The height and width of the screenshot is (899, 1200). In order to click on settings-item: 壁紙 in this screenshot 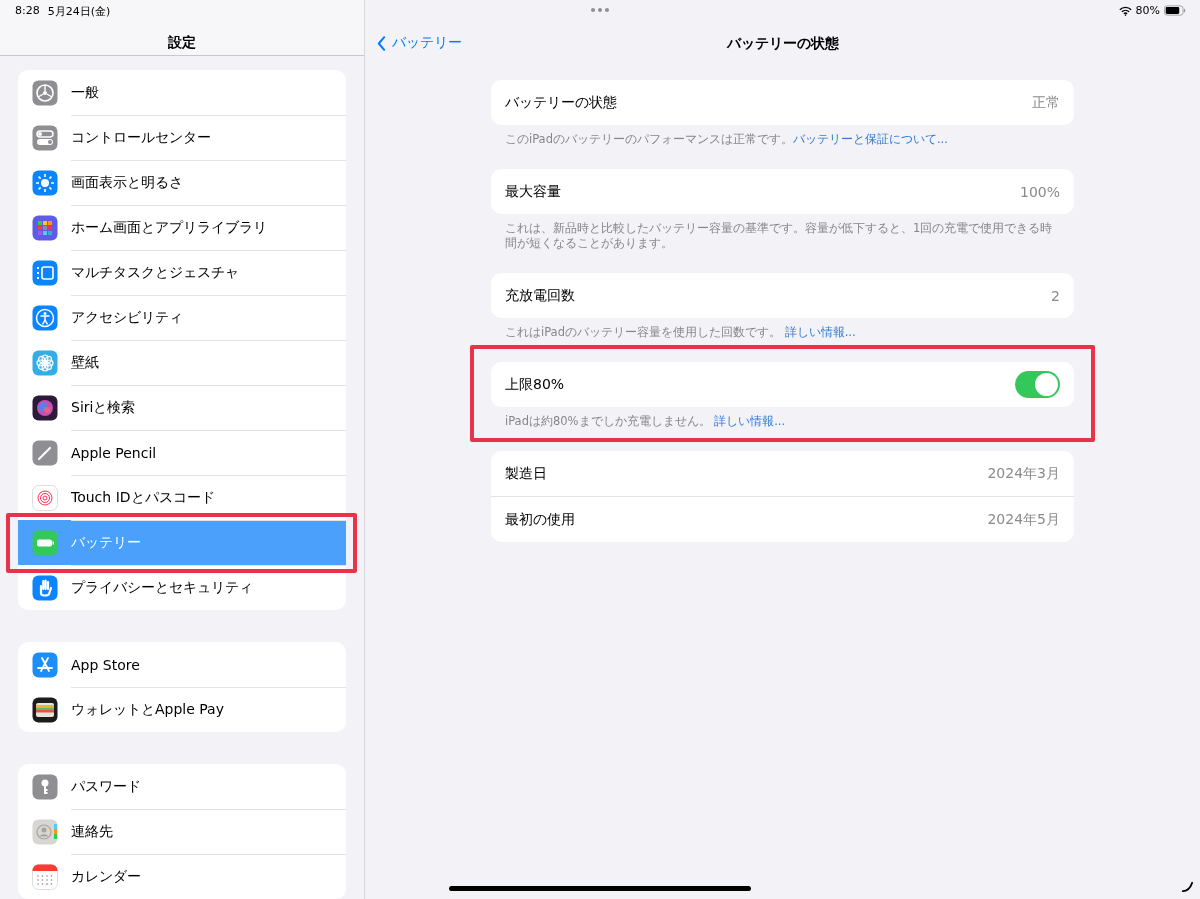, I will do `click(182, 362)`.